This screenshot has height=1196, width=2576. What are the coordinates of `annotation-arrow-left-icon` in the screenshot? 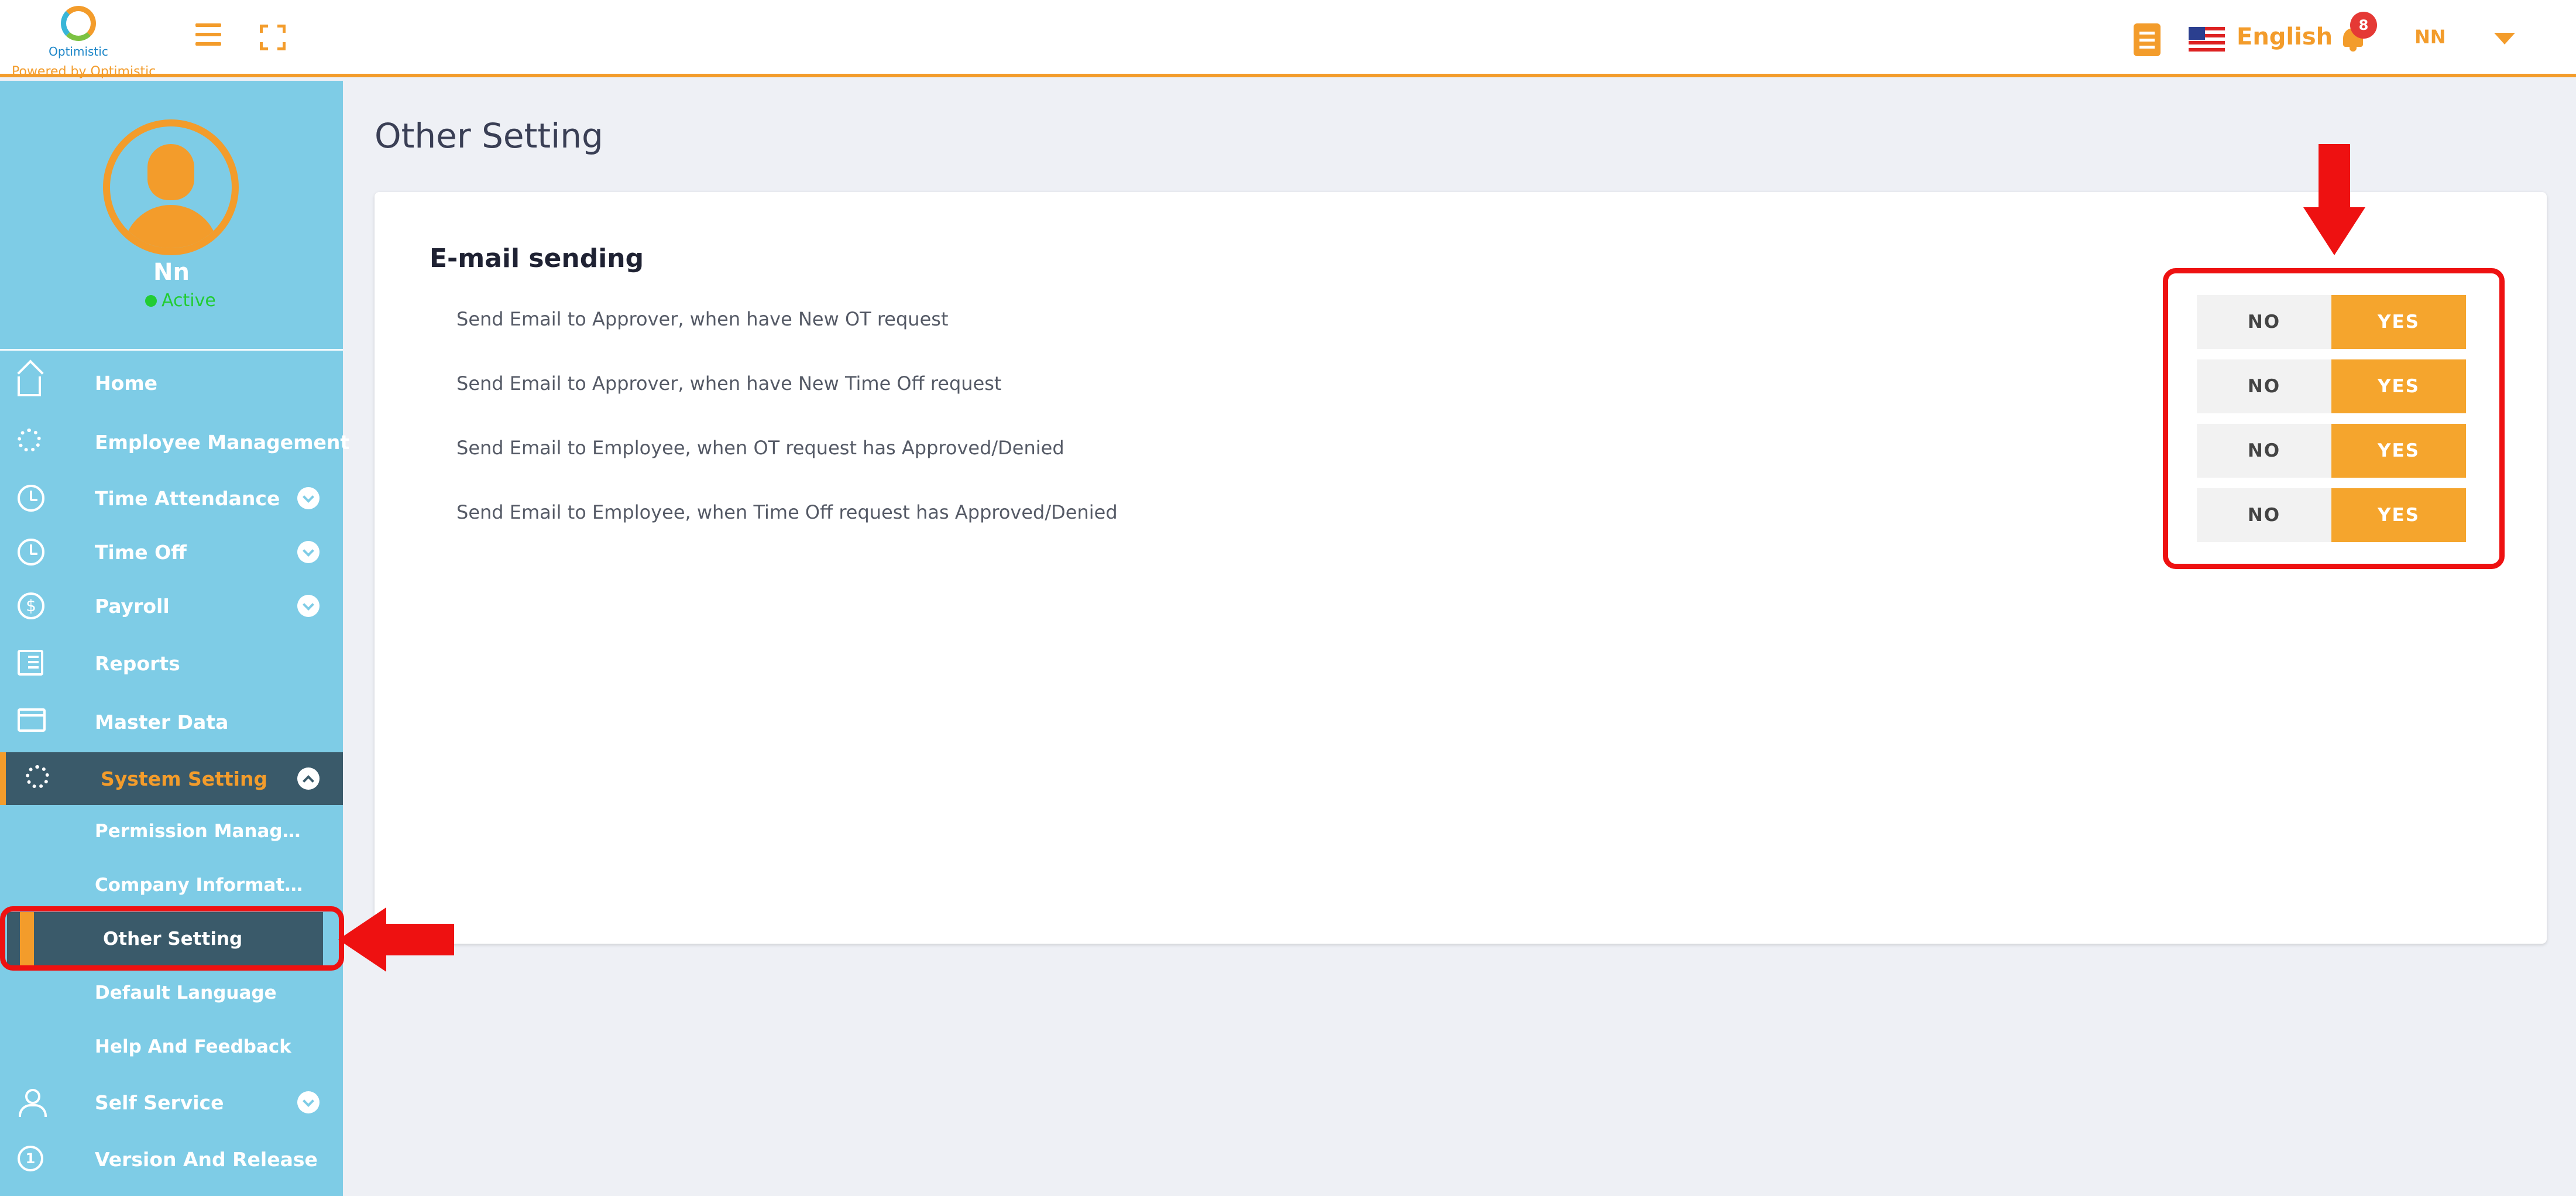 It's located at (396, 939).